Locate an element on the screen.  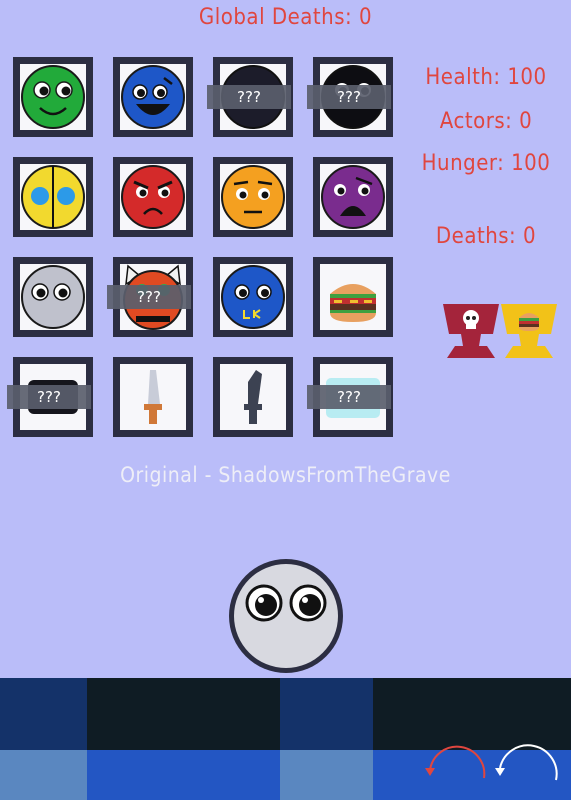
rotate-right-icon is located at coordinates (526, 769).